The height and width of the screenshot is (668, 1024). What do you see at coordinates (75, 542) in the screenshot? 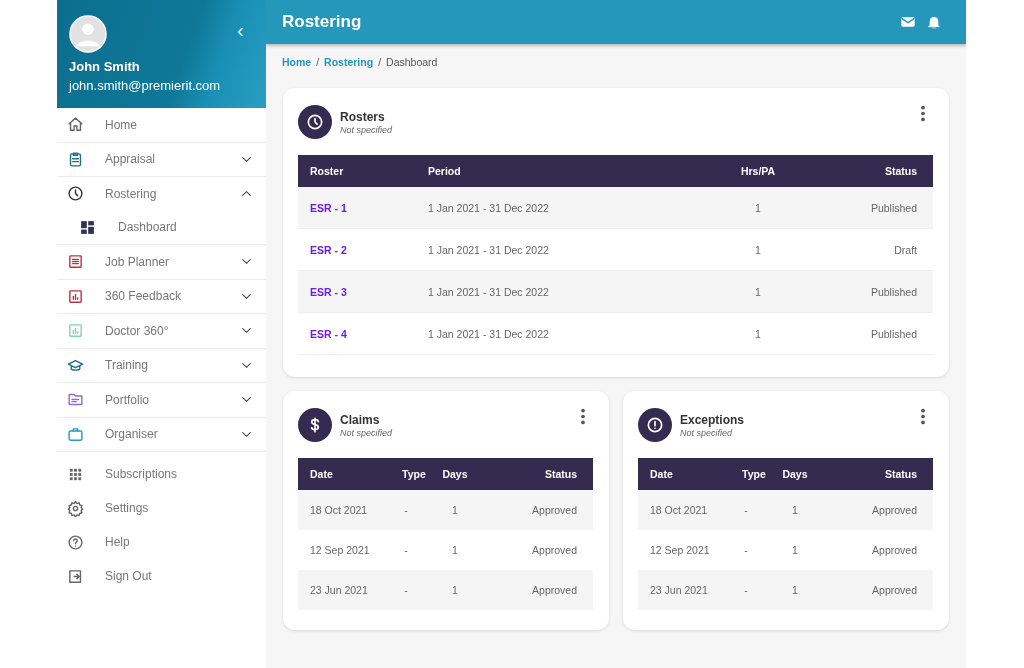
I see `help-icon` at bounding box center [75, 542].